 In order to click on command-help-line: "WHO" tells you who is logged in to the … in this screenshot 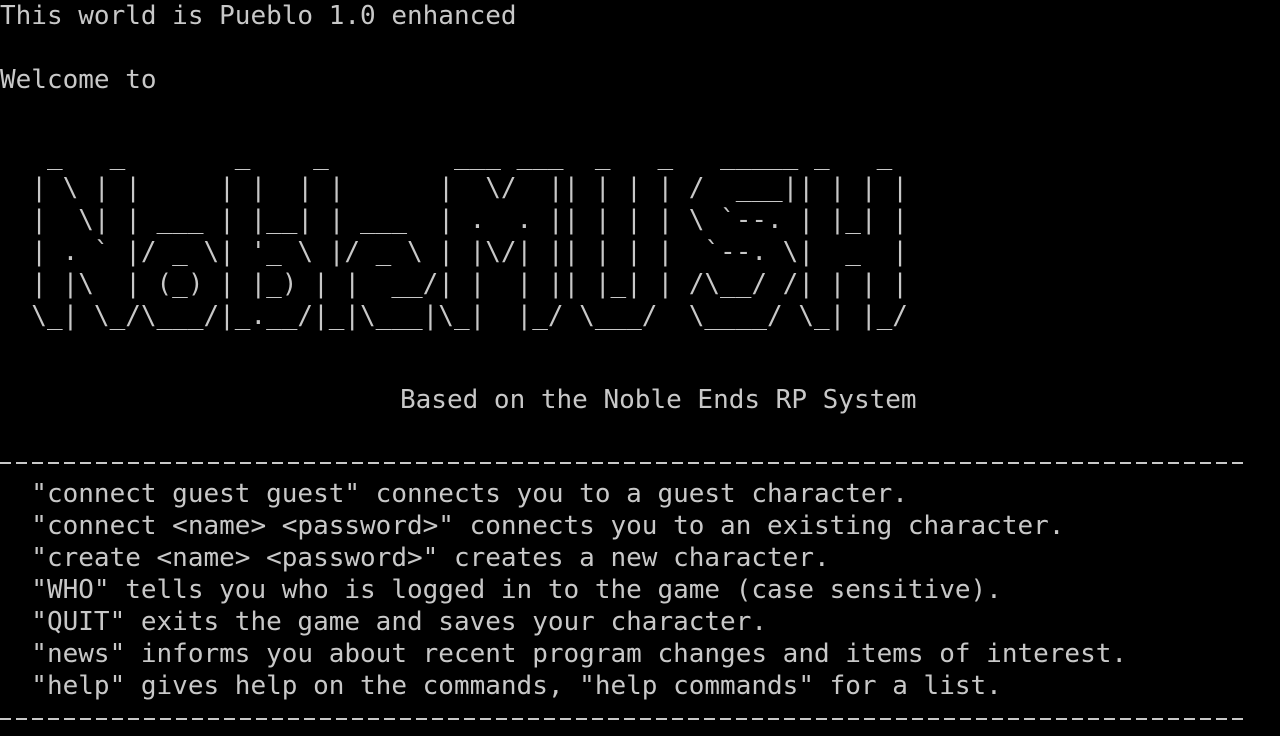, I will do `click(501, 590)`.